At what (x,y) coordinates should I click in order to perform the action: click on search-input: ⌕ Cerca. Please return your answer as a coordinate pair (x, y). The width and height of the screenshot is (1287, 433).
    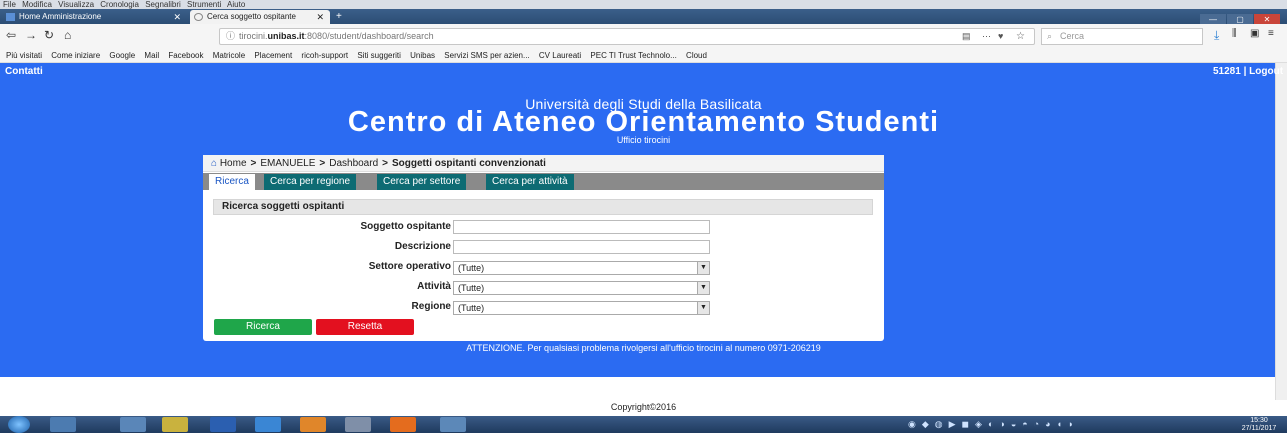
    Looking at the image, I should click on (1122, 36).